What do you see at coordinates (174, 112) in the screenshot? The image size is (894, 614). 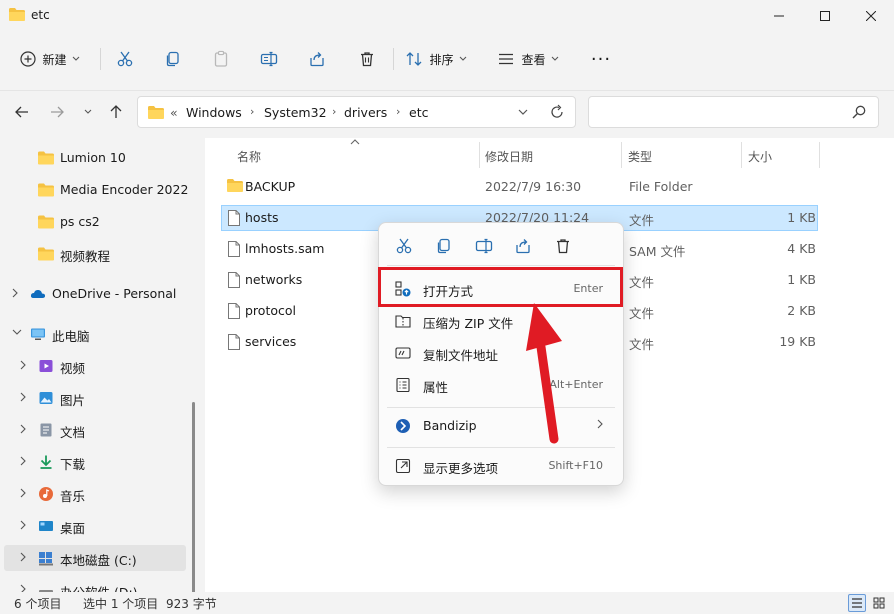 I see `breadcrumb-overflow: «` at bounding box center [174, 112].